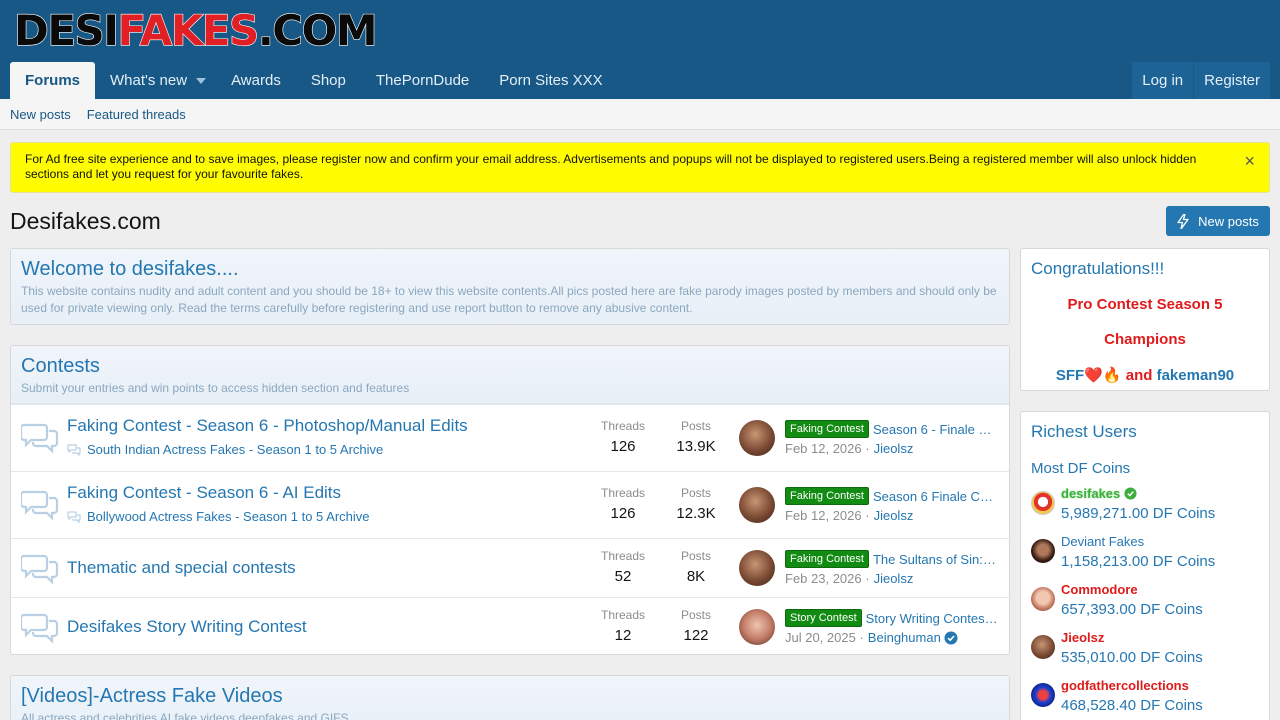  Describe the element at coordinates (623, 446) in the screenshot. I see `threads-count: 126` at that location.